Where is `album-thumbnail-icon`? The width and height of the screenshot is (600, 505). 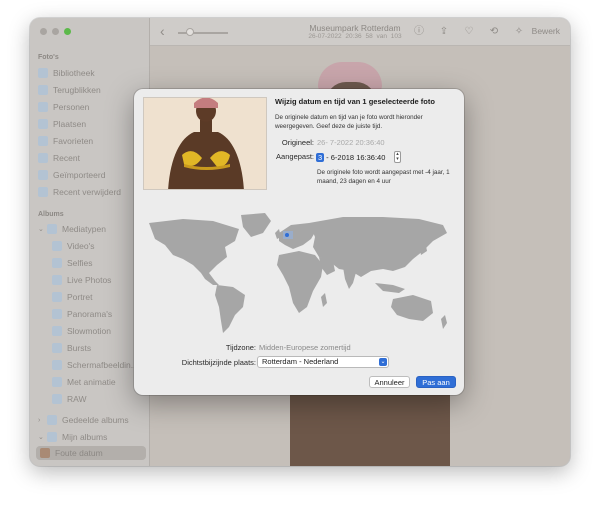
album-thumbnail-icon is located at coordinates (45, 453).